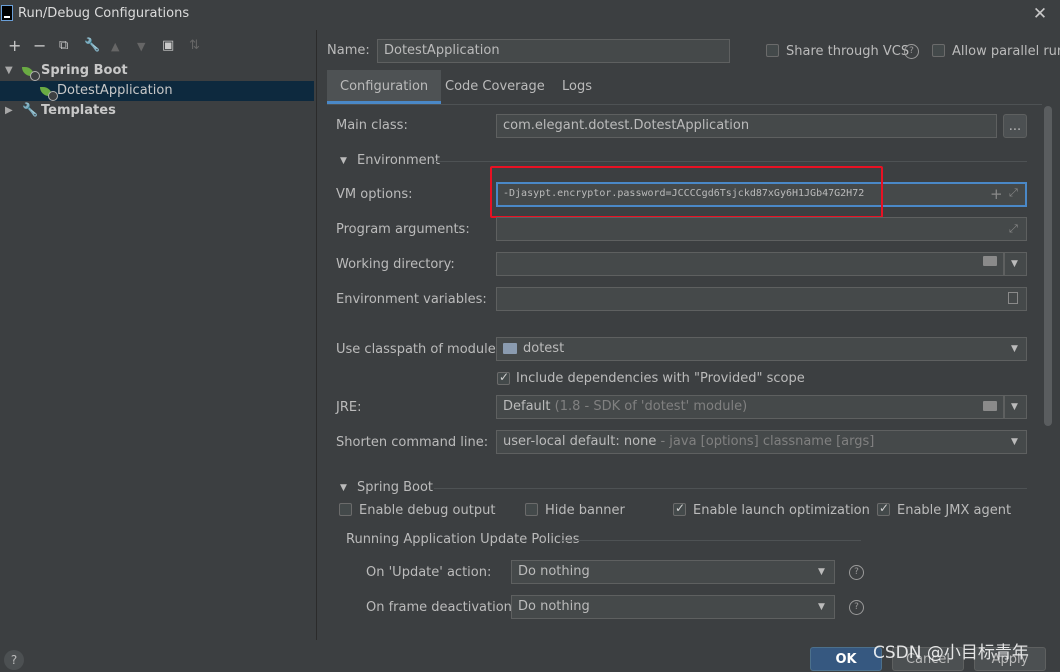 The height and width of the screenshot is (672, 1060). What do you see at coordinates (651, 406) in the screenshot?
I see `jre-hint: (1.8 - SDK of 'dotest' module)` at bounding box center [651, 406].